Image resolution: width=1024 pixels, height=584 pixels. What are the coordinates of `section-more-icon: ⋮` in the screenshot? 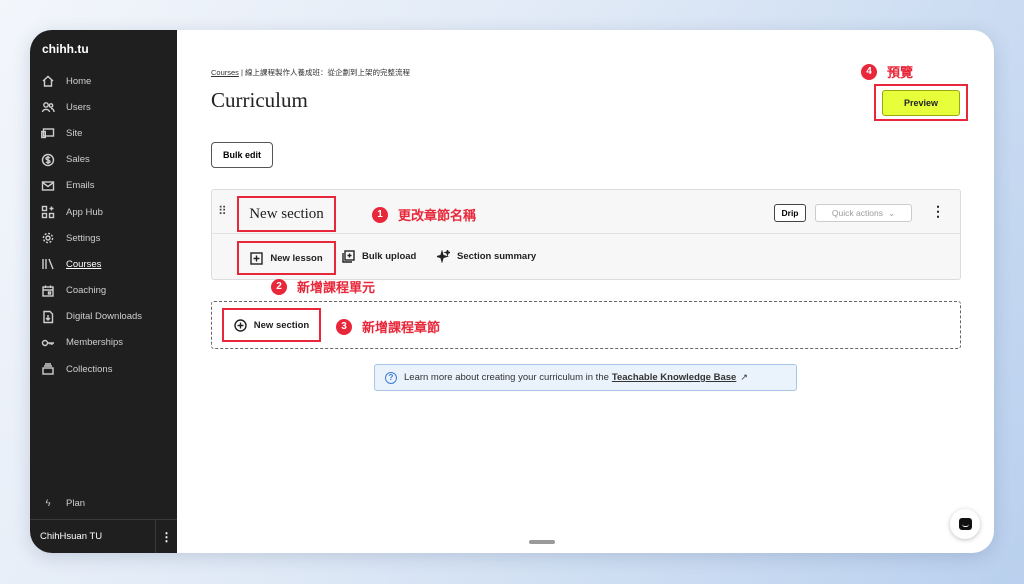 It's located at (938, 211).